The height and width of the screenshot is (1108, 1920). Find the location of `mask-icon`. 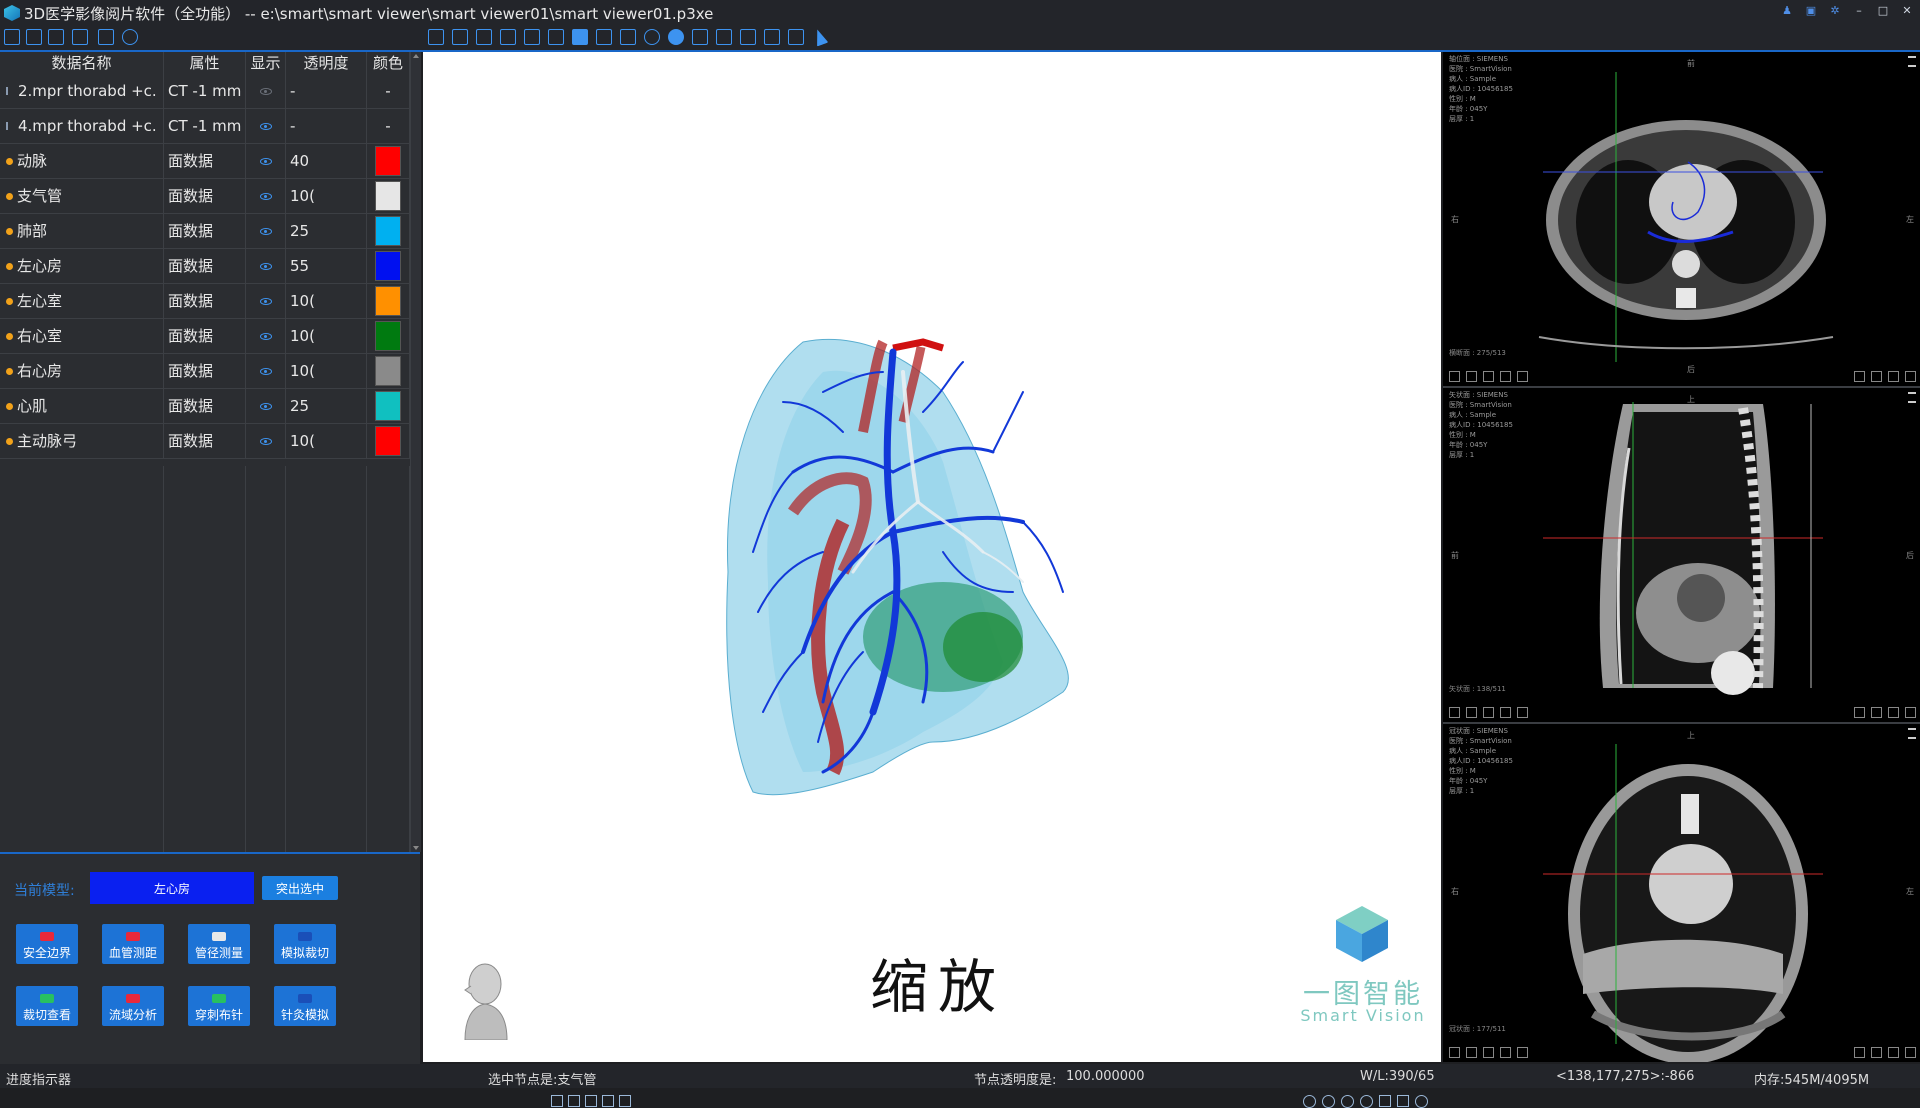

mask-icon is located at coordinates (628, 37).